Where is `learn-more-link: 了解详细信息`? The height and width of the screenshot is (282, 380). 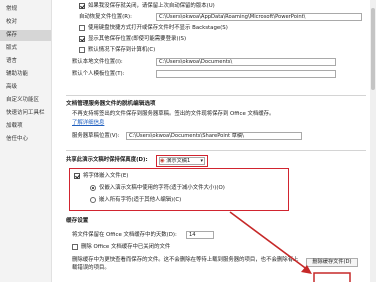
learn-more-link: 了解详细信息 is located at coordinates (88, 123).